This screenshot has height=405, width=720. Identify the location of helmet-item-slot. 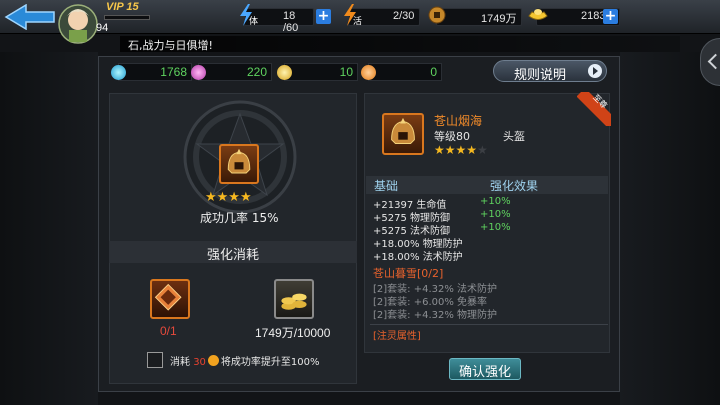
(239, 164).